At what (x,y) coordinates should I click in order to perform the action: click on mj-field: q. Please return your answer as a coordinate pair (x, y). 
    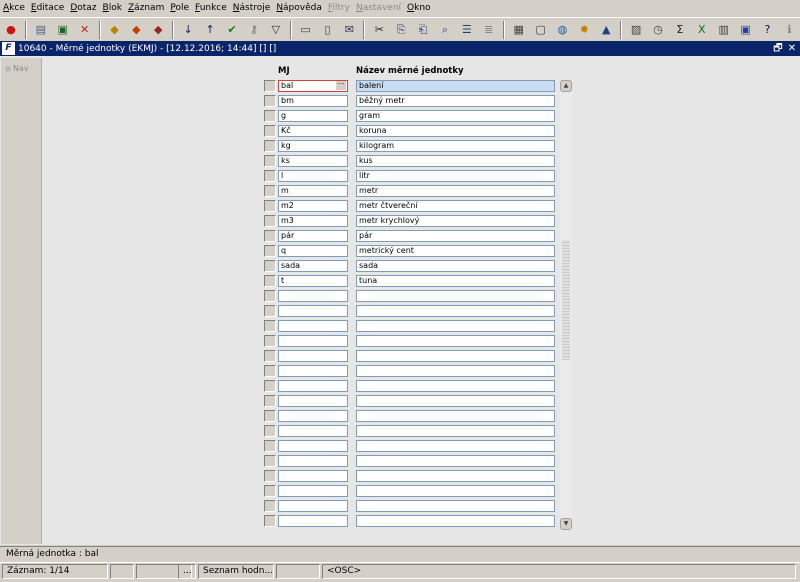
    Looking at the image, I should click on (313, 251).